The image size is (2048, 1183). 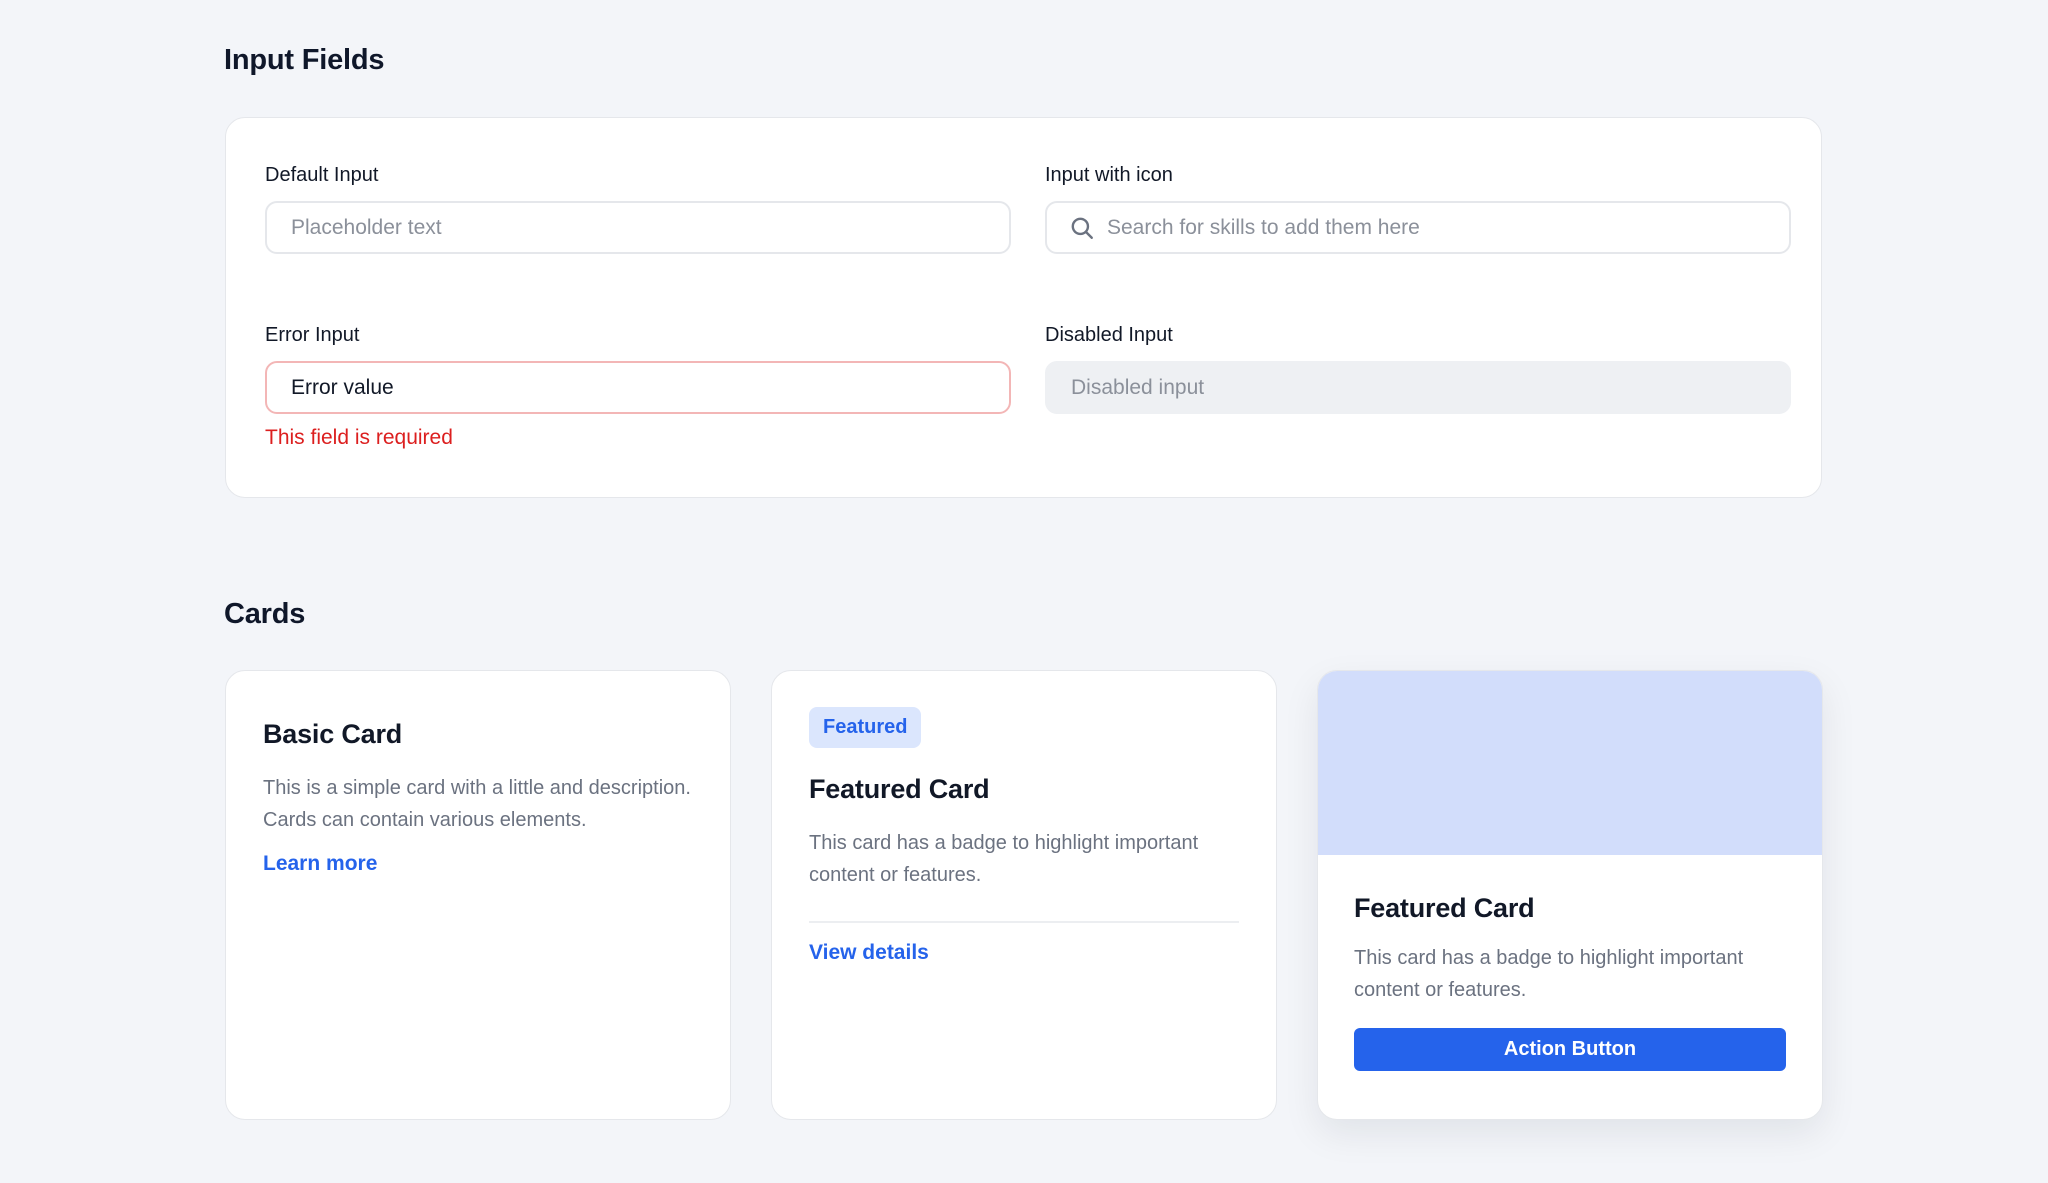 I want to click on search-input, so click(x=1436, y=227).